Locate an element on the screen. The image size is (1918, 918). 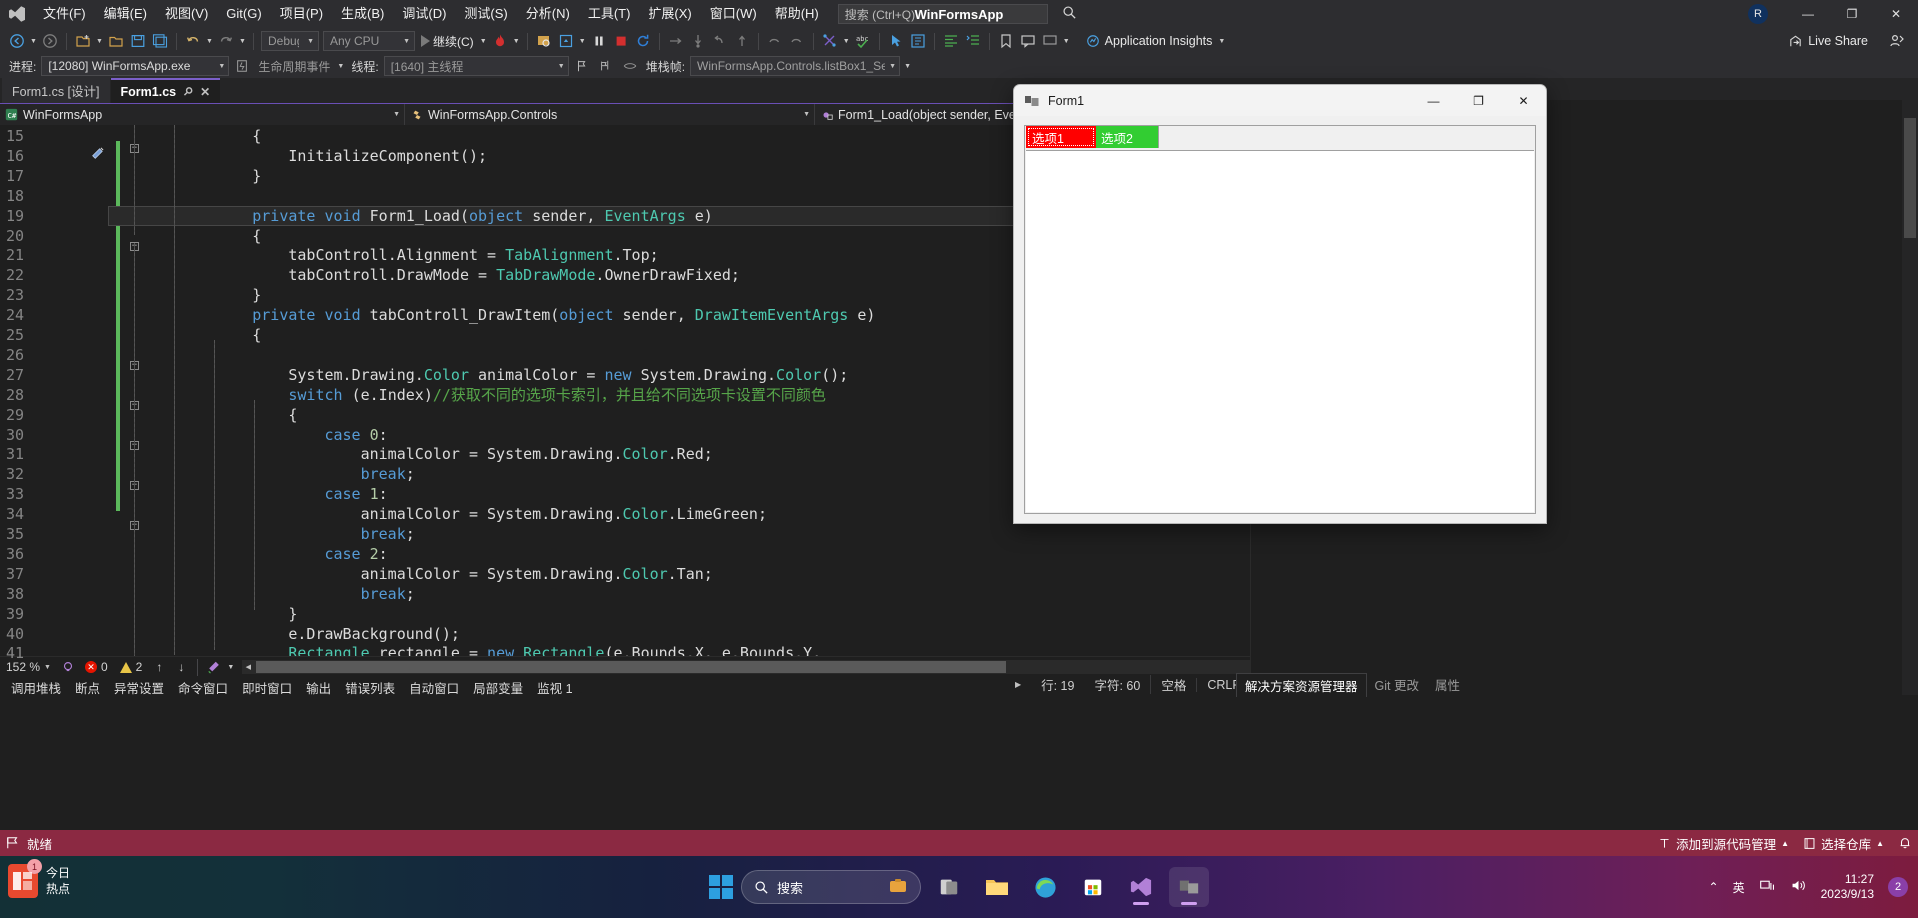
lifecycle-events-icon is located at coordinates (242, 66).